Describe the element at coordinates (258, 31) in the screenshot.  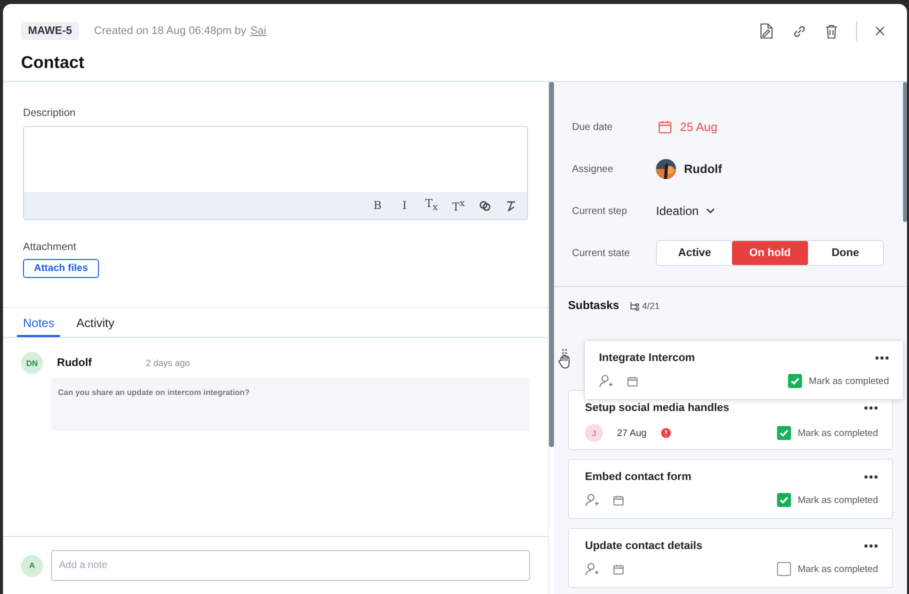
I see `author-link: Sai` at that location.